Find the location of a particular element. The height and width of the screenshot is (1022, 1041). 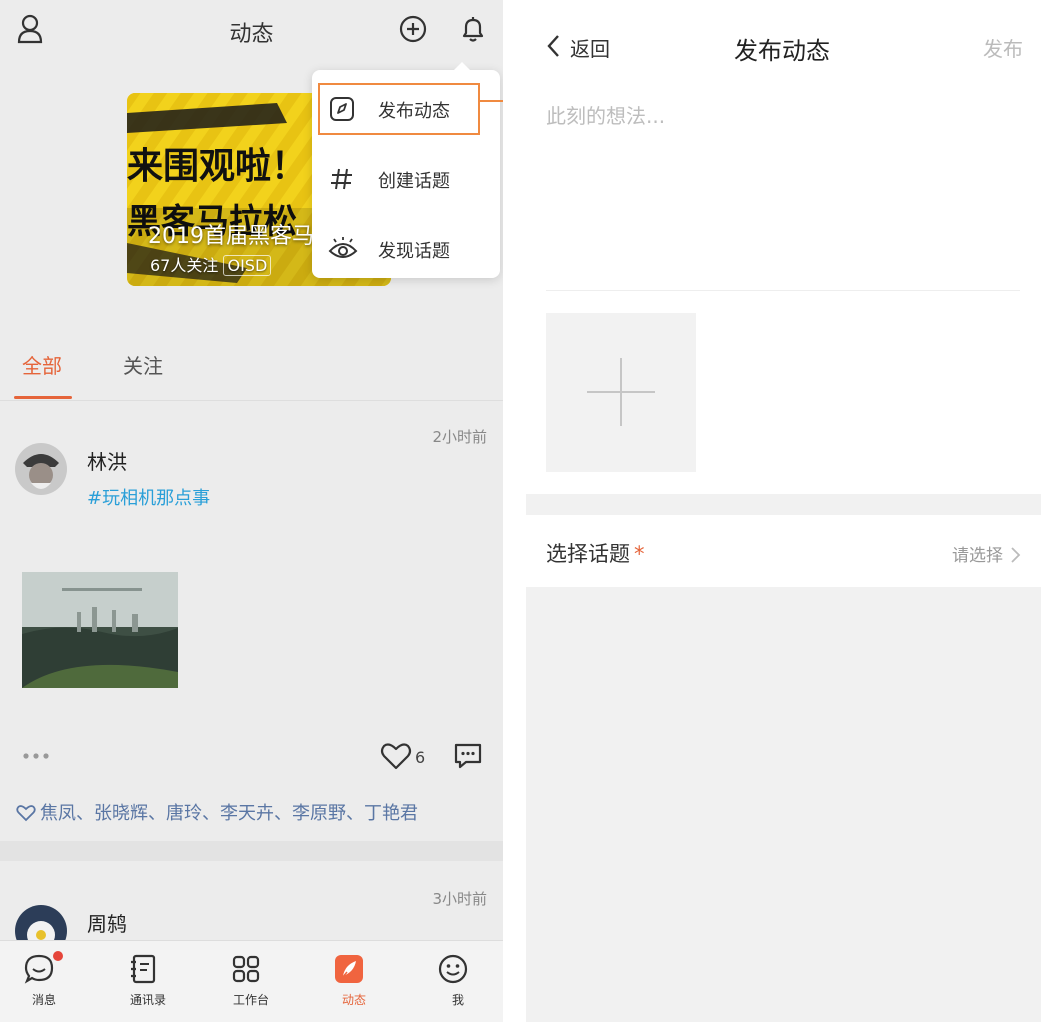

avatar-photo is located at coordinates (41, 469).